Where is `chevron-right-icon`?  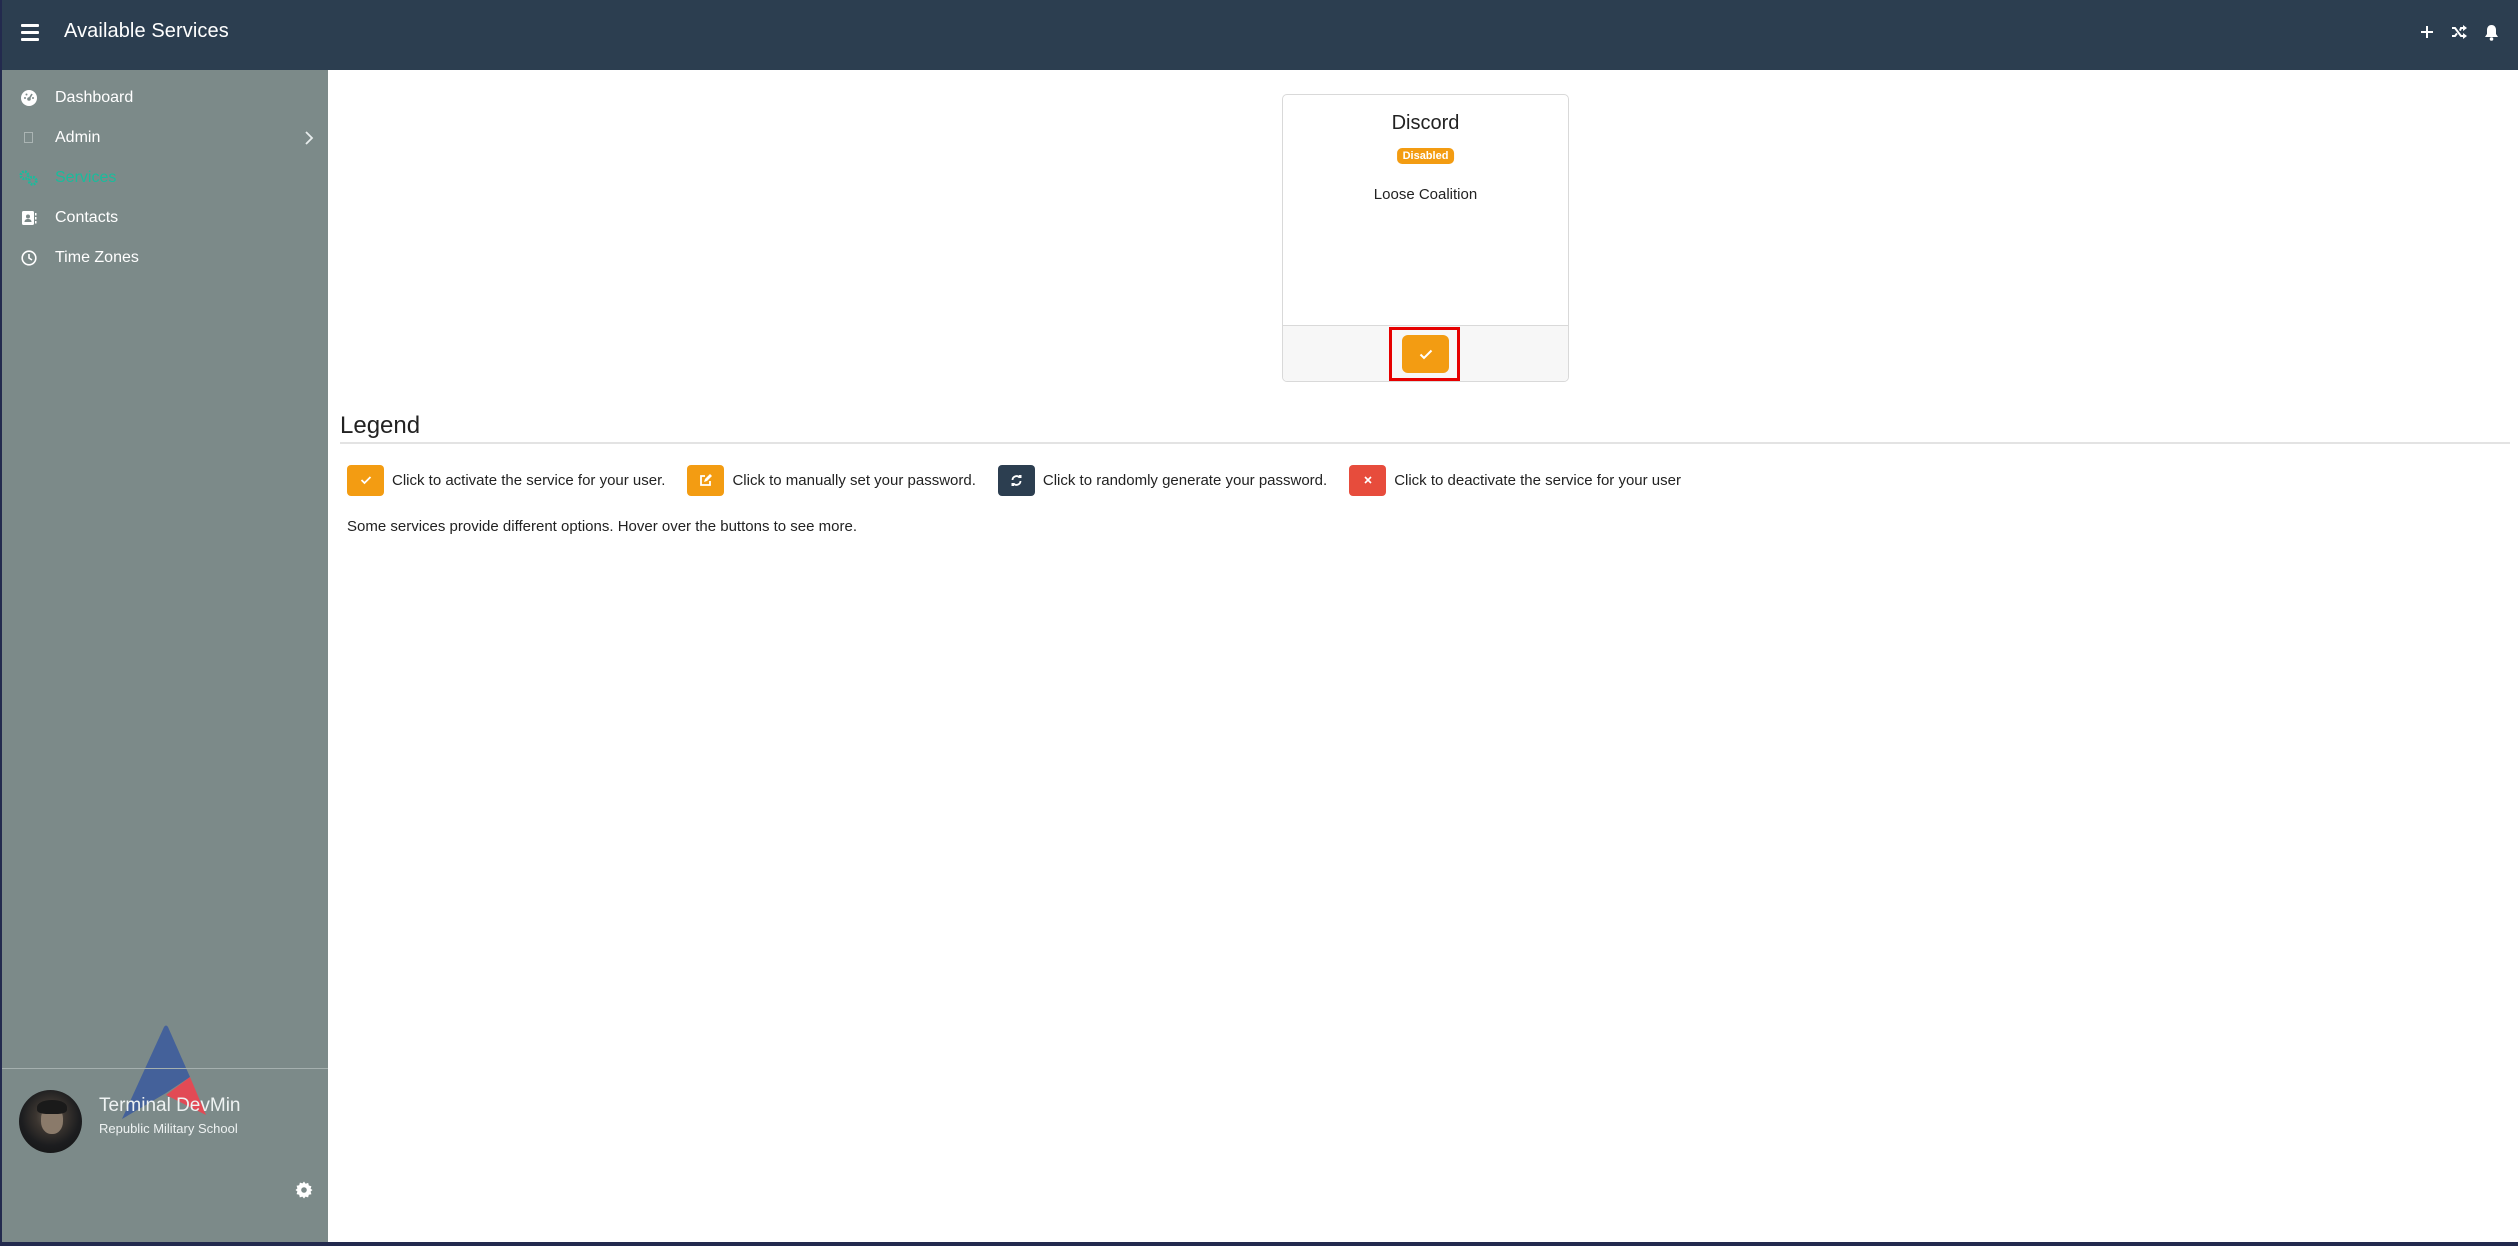
chevron-right-icon is located at coordinates (310, 138).